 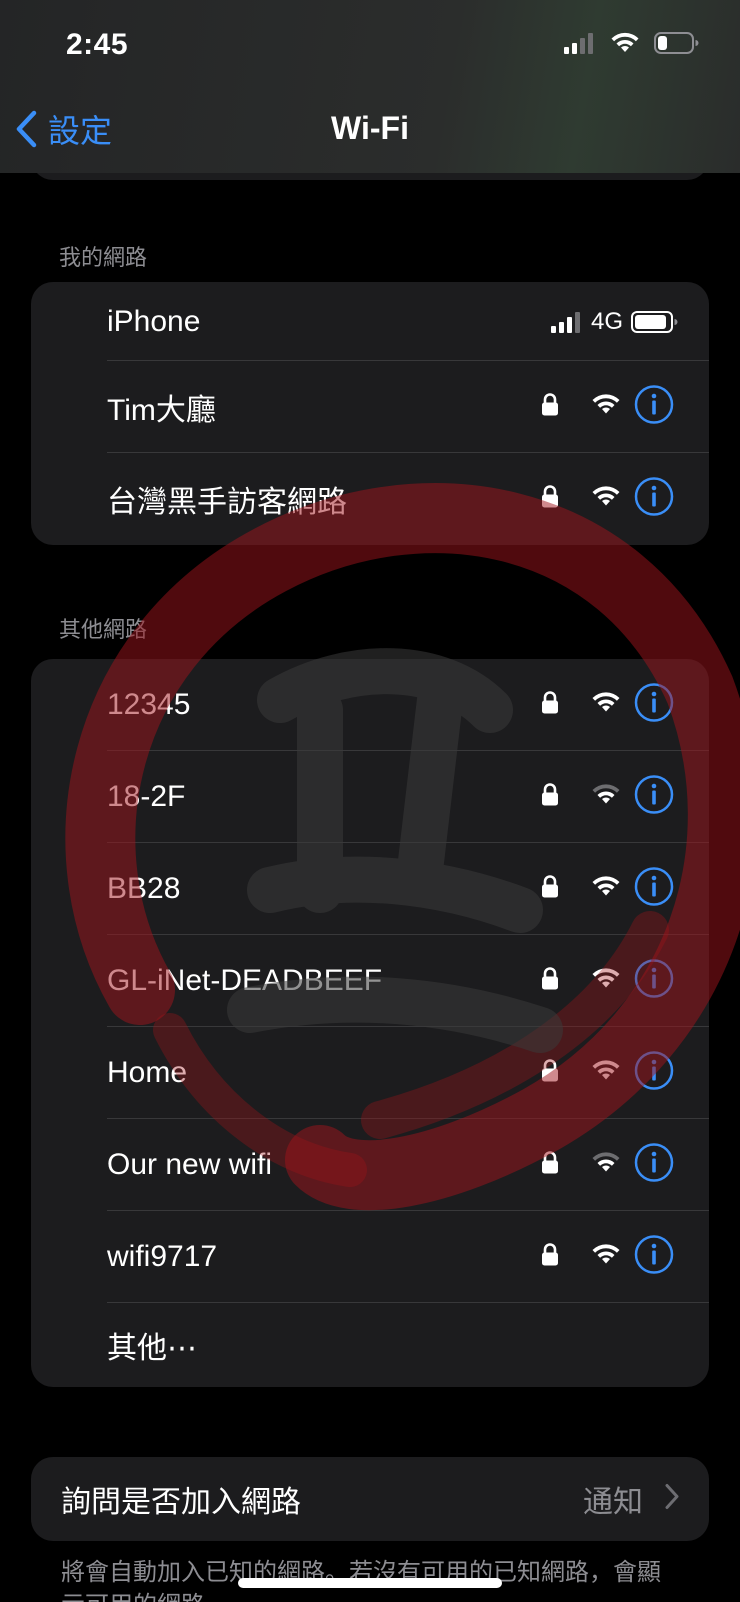 What do you see at coordinates (190, 1164) in the screenshot?
I see `network-name: Our new wifi` at bounding box center [190, 1164].